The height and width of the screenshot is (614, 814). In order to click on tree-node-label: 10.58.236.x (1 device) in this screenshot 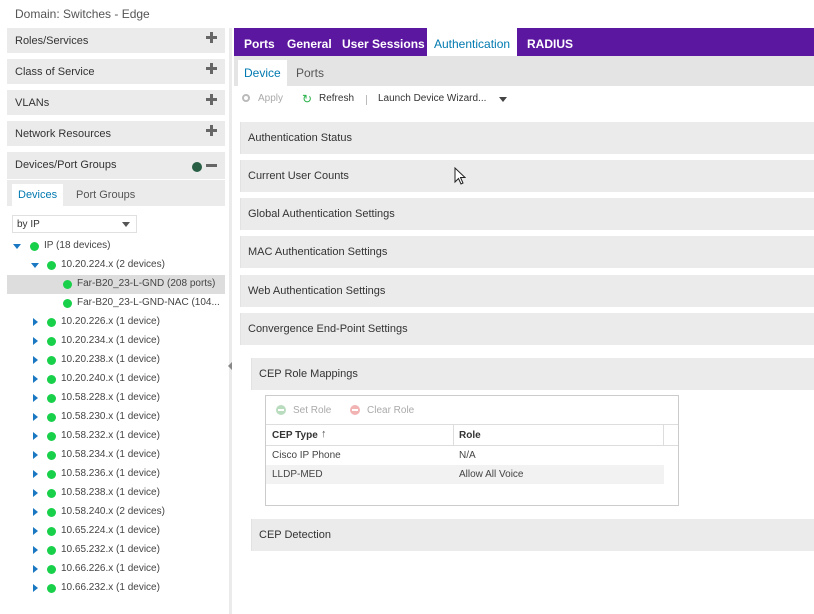, I will do `click(110, 473)`.